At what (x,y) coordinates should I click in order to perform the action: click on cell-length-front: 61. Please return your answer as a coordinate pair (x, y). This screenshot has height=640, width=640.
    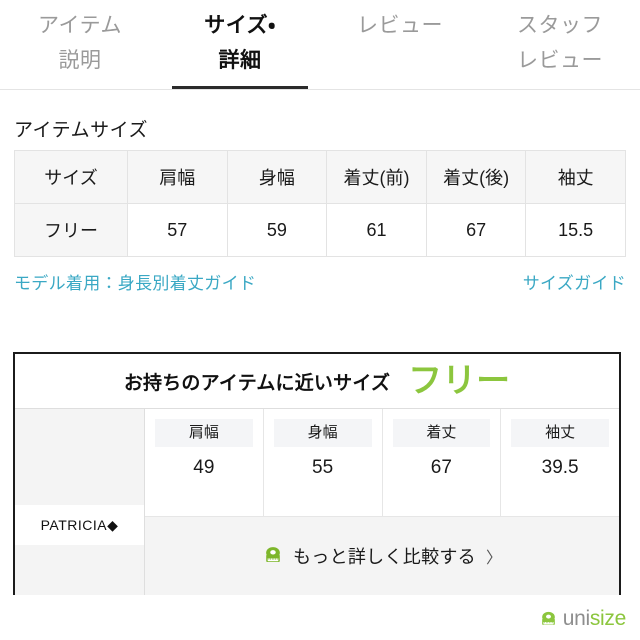
    Looking at the image, I should click on (376, 230).